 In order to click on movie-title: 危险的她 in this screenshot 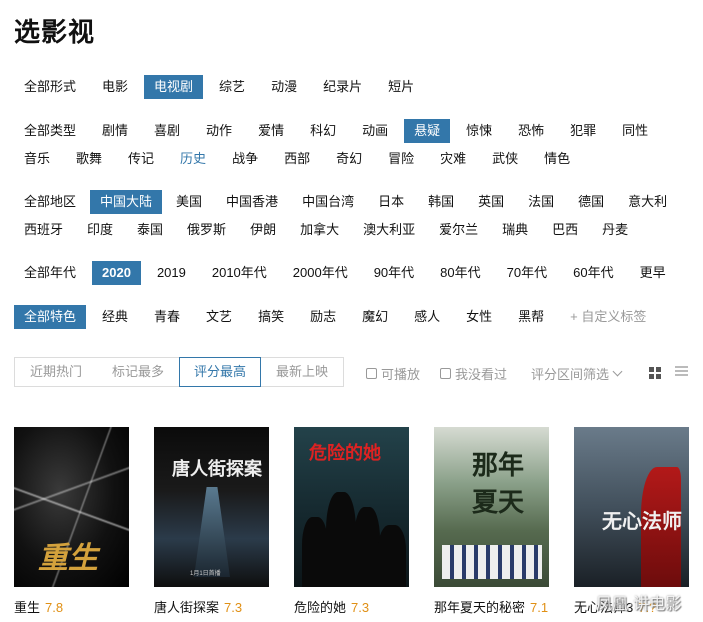, I will do `click(320, 607)`.